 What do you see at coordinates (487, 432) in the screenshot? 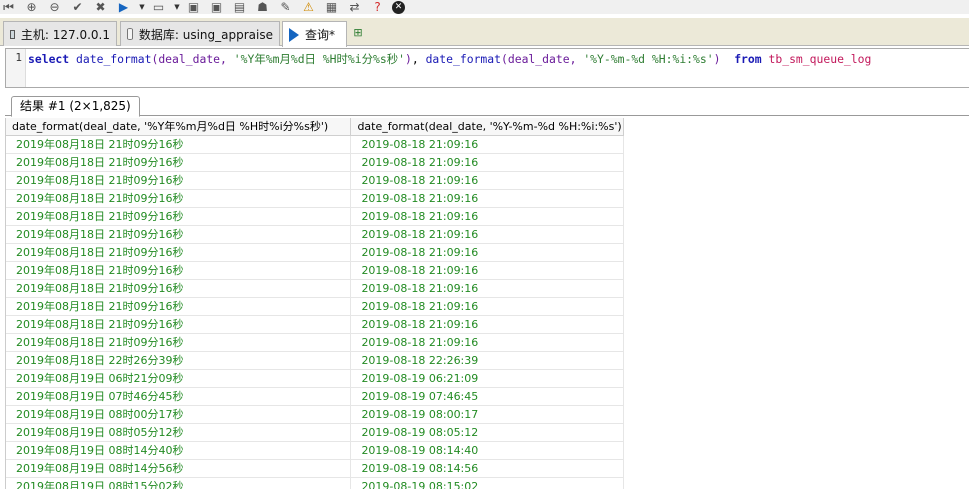
I see `cell-iso-datetime: 2019-08-19 08:05:12` at bounding box center [487, 432].